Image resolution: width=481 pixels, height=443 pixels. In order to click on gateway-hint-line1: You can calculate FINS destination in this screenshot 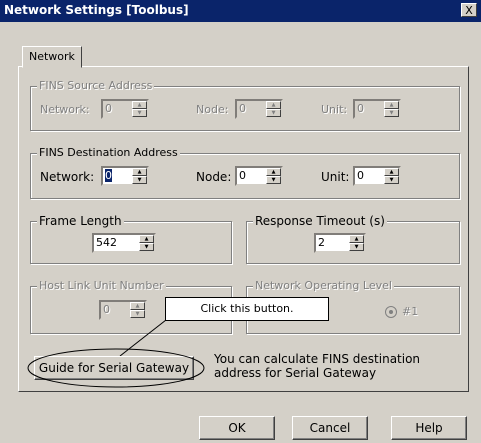, I will do `click(317, 359)`.